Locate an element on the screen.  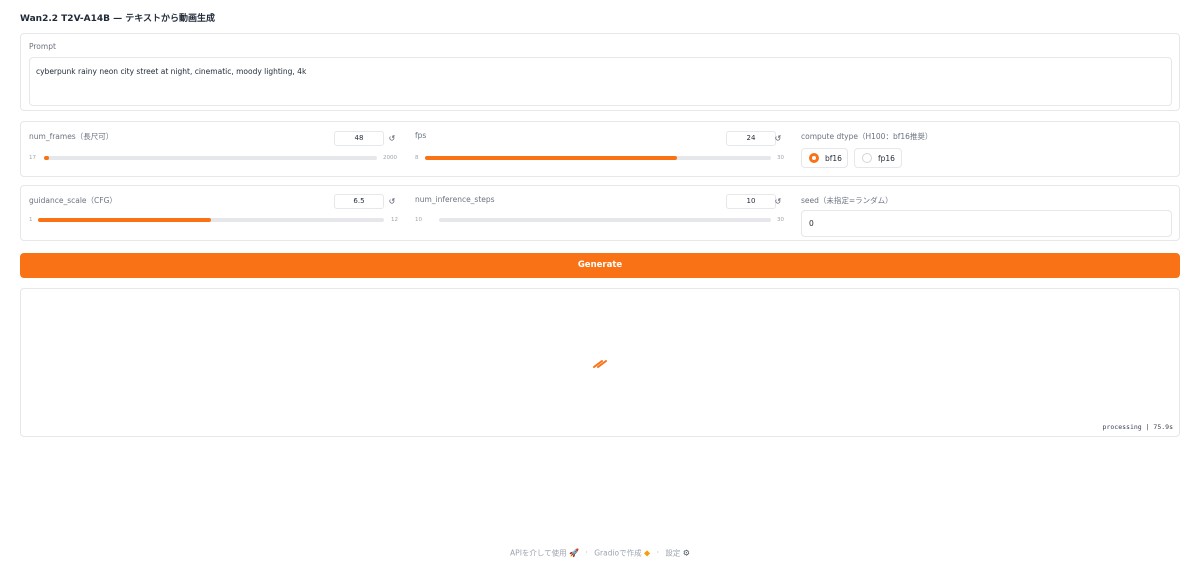
footer-api-link: APIを介して使用 🚀 is located at coordinates (544, 552).